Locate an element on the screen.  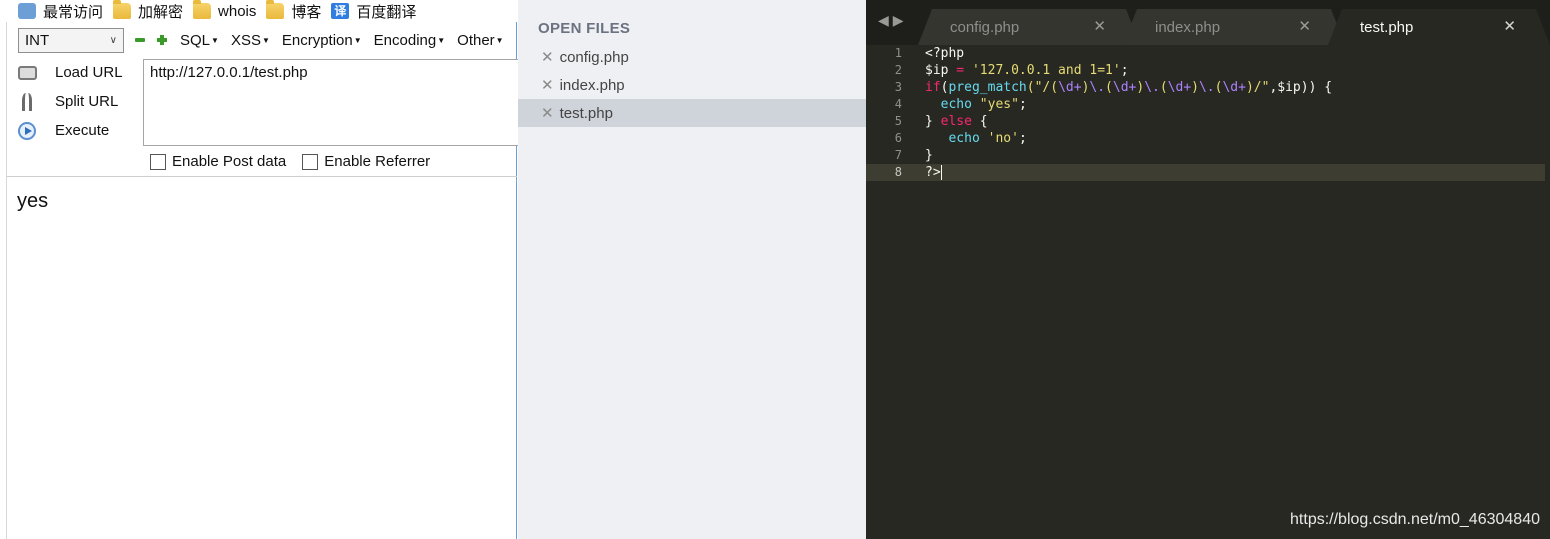
code-line: echo "yes"; is located at coordinates (1235, 104).